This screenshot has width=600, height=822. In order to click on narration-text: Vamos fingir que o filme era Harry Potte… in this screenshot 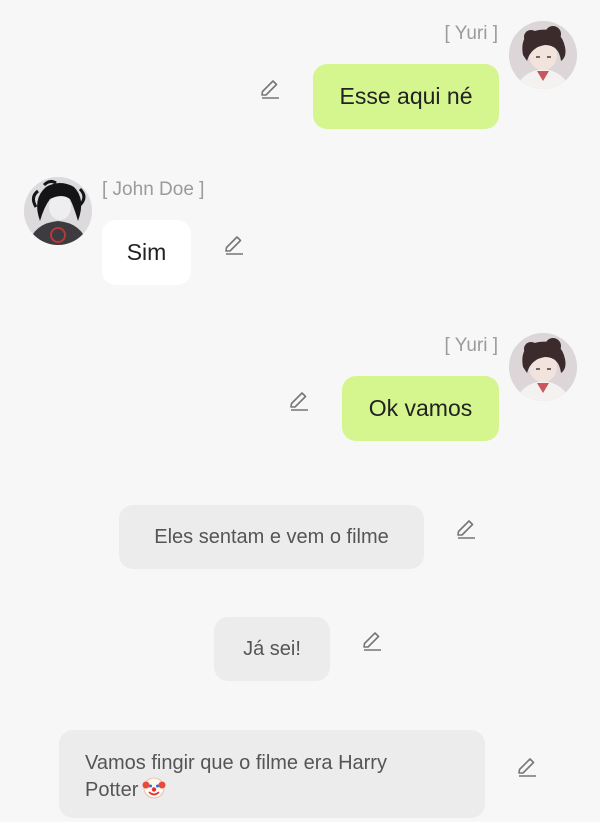, I will do `click(236, 776)`.